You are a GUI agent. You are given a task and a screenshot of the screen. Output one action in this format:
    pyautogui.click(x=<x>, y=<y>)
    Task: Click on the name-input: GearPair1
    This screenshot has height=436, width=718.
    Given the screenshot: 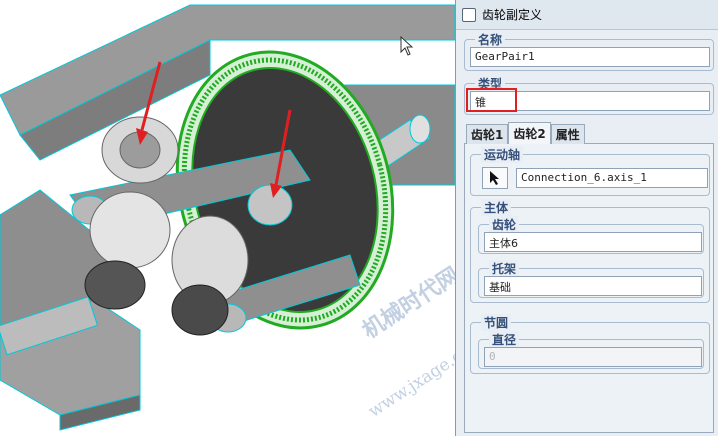 What is the action you would take?
    pyautogui.click(x=590, y=57)
    